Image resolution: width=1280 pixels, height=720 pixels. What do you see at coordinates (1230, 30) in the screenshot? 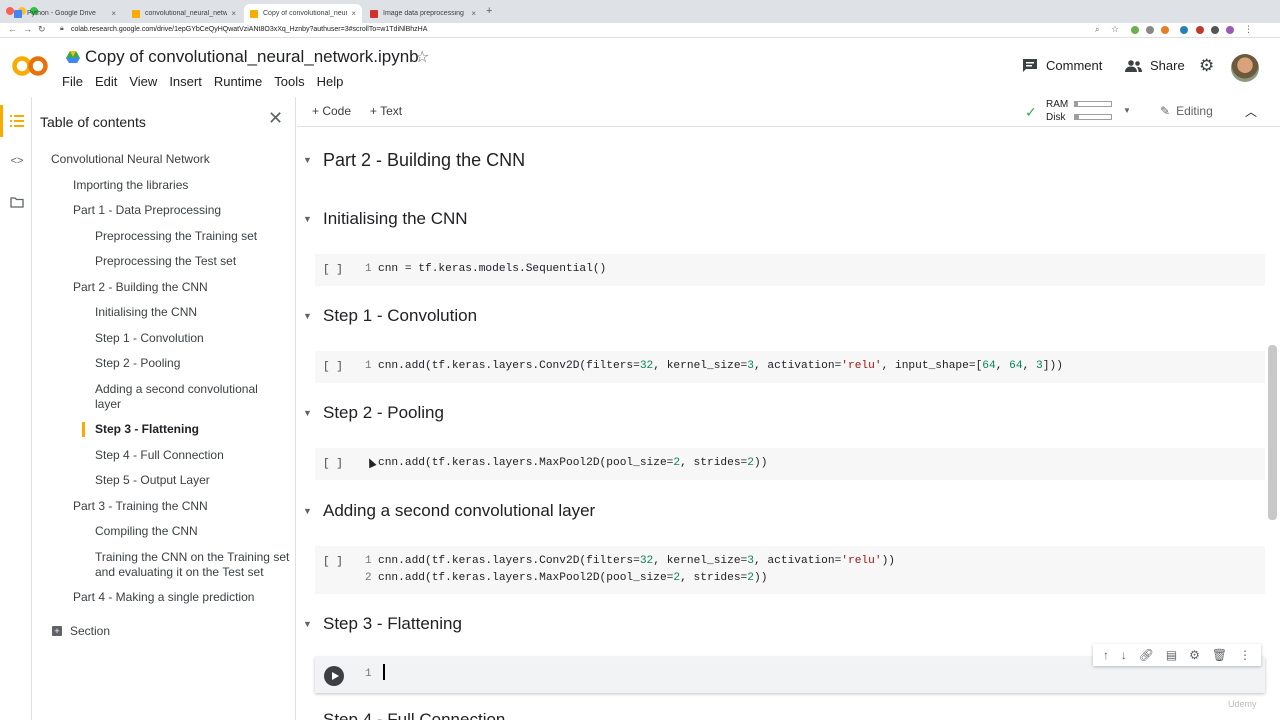
I see `profile-icon` at bounding box center [1230, 30].